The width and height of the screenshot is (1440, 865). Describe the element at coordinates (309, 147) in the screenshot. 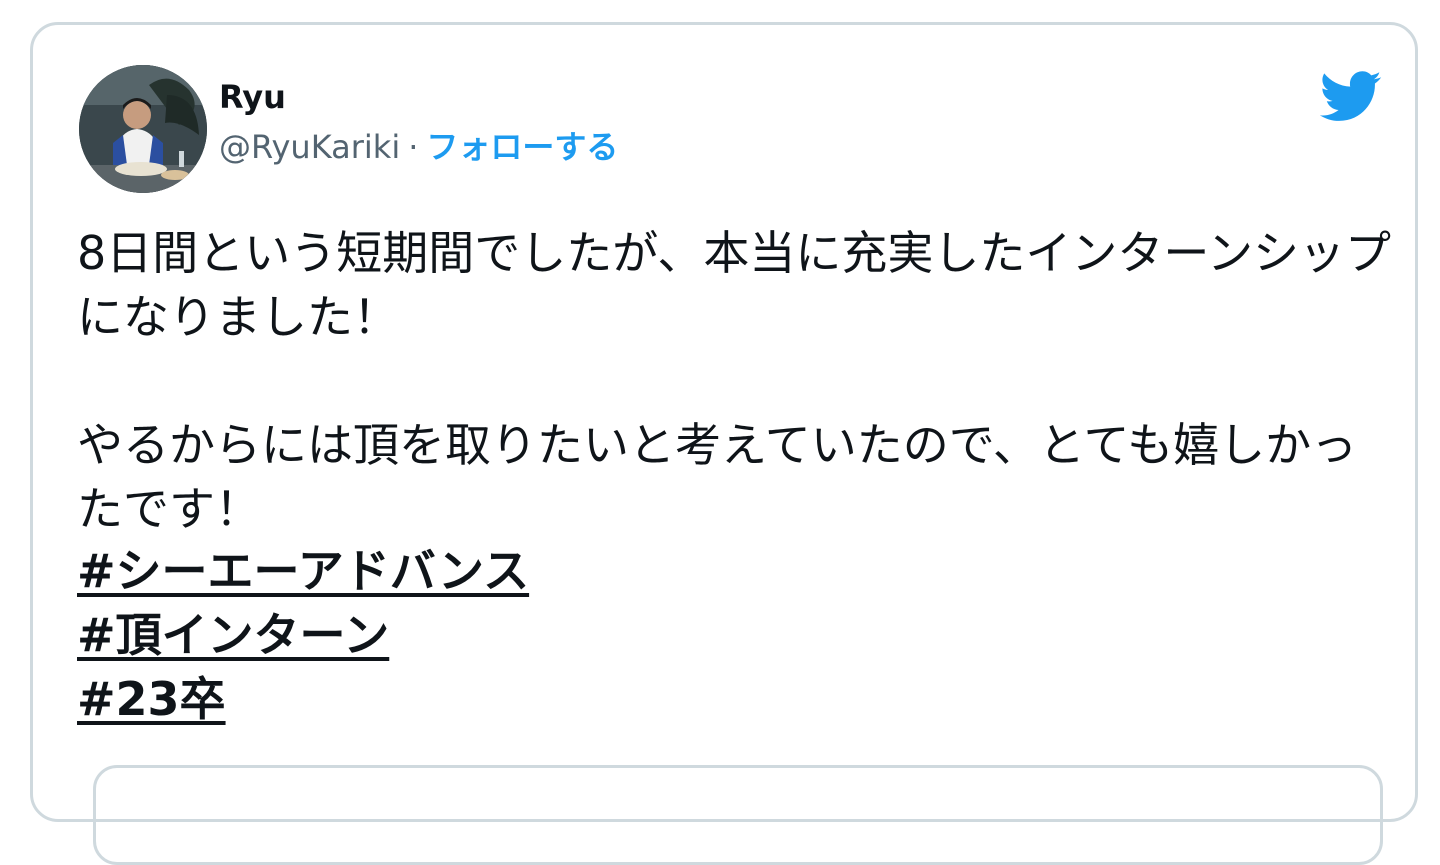

I see `author-handle: @RyuKariki` at that location.